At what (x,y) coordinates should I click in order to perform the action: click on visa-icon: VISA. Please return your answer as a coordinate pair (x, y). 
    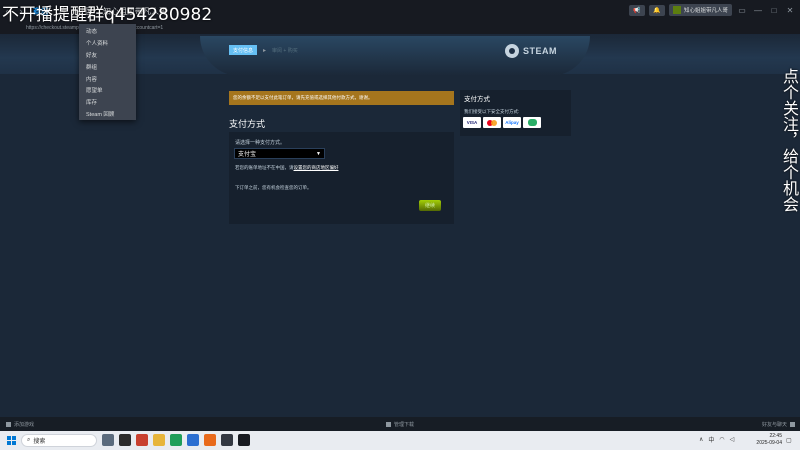
    Looking at the image, I should click on (472, 122).